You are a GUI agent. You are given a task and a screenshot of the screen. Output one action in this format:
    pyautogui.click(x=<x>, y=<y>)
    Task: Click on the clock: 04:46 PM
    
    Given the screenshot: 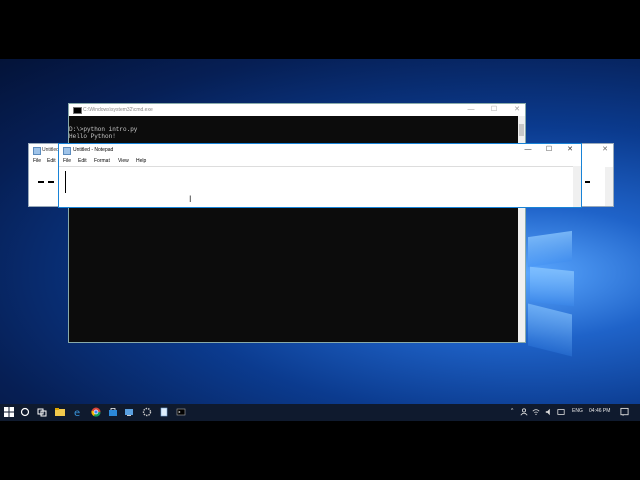 What is the action you would take?
    pyautogui.click(x=599, y=411)
    